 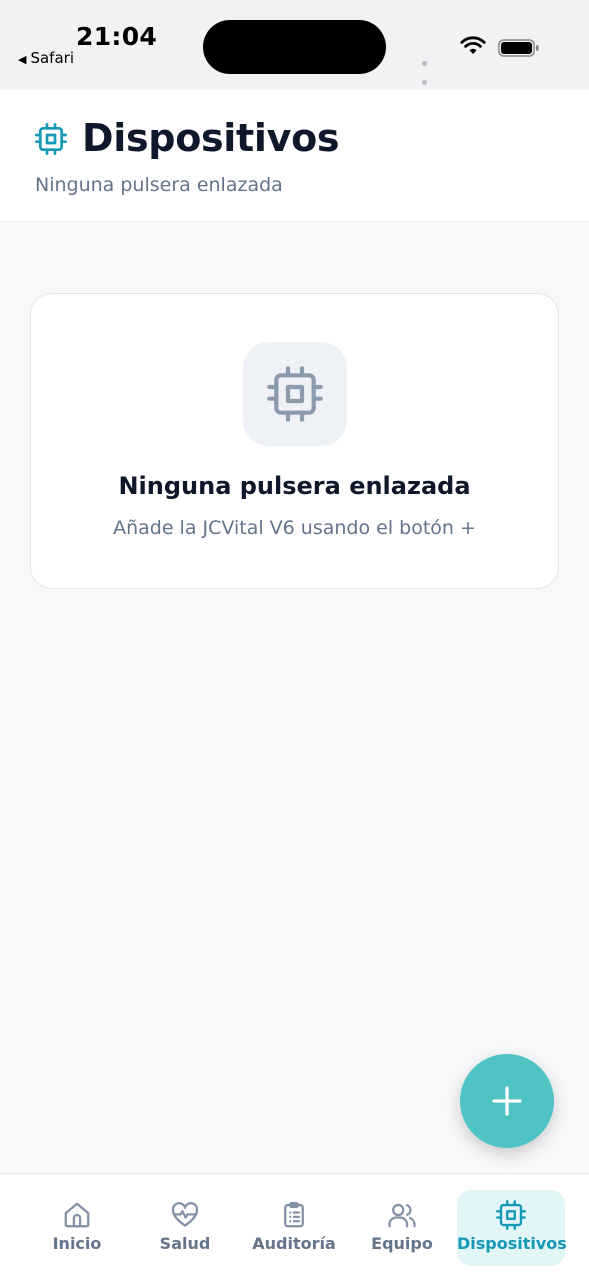 I want to click on empty-state-description: Añade la JCVital V6 usando el botón +, so click(x=294, y=528).